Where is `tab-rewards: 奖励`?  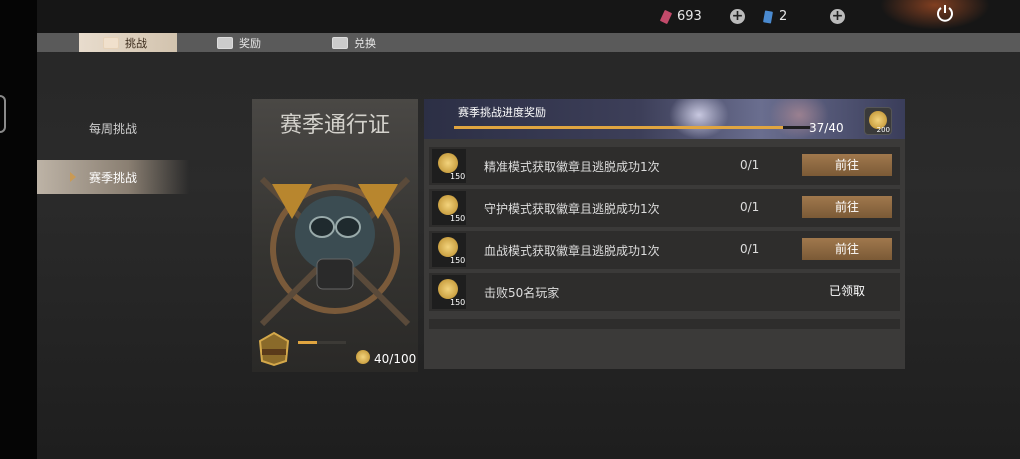
tab-rewards: 奖励 is located at coordinates (239, 42).